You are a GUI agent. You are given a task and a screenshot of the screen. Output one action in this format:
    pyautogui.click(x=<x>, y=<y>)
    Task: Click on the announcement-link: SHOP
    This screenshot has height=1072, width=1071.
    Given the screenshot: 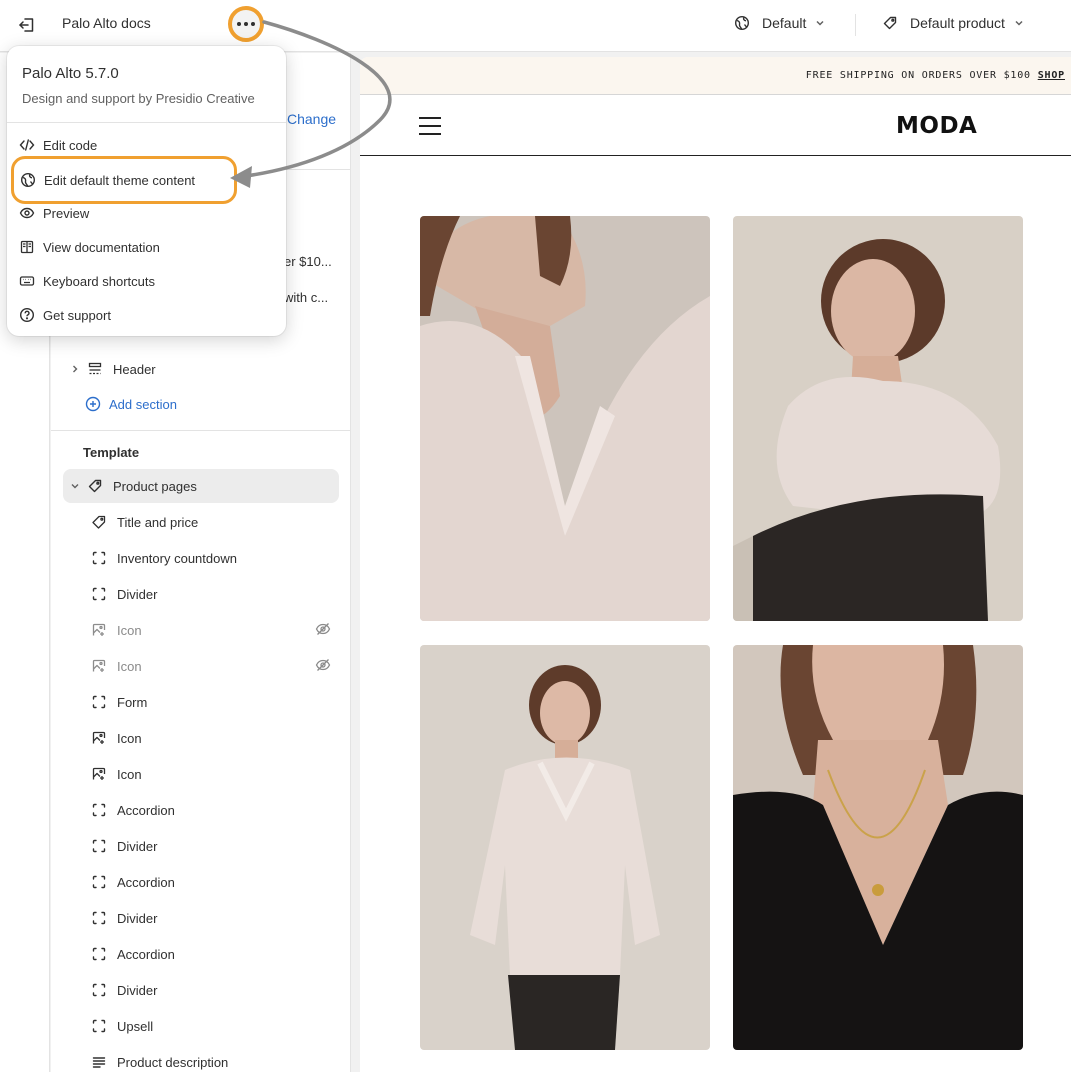 What is the action you would take?
    pyautogui.click(x=1051, y=75)
    